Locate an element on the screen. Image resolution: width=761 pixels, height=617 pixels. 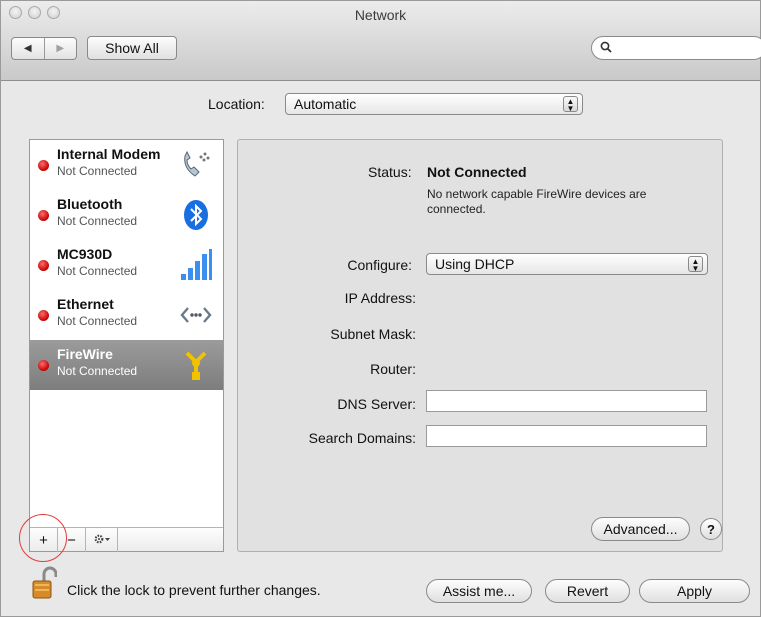
service-name: MC930D is located at coordinates (85, 254).